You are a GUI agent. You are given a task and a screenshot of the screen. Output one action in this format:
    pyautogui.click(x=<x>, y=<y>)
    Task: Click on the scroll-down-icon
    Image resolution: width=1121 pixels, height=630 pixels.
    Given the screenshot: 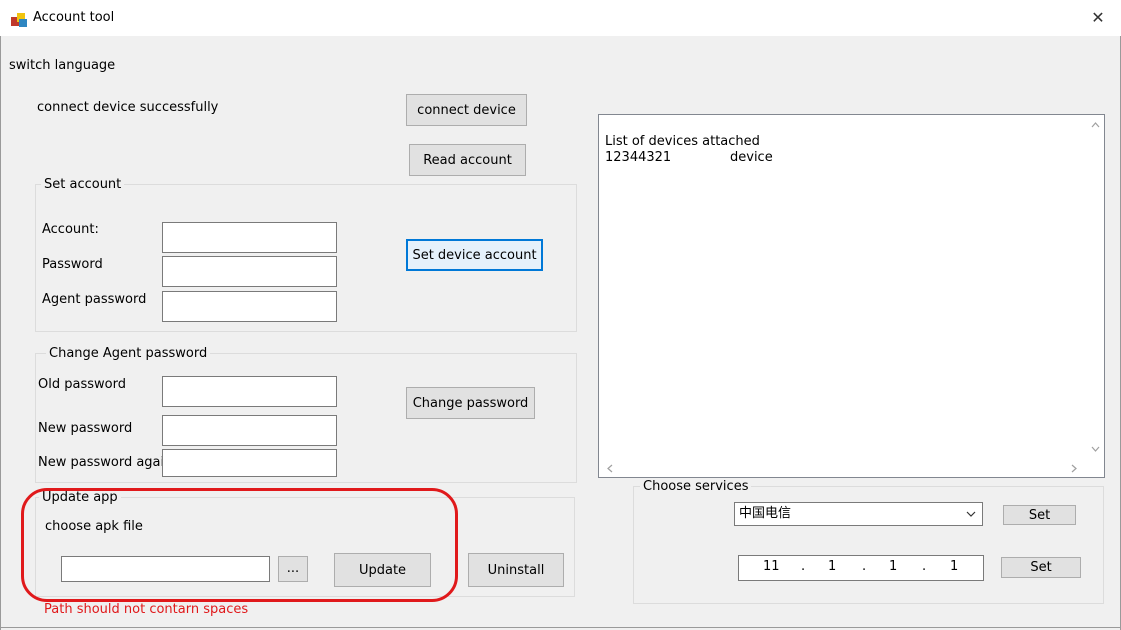 What is the action you would take?
    pyautogui.click(x=1095, y=449)
    